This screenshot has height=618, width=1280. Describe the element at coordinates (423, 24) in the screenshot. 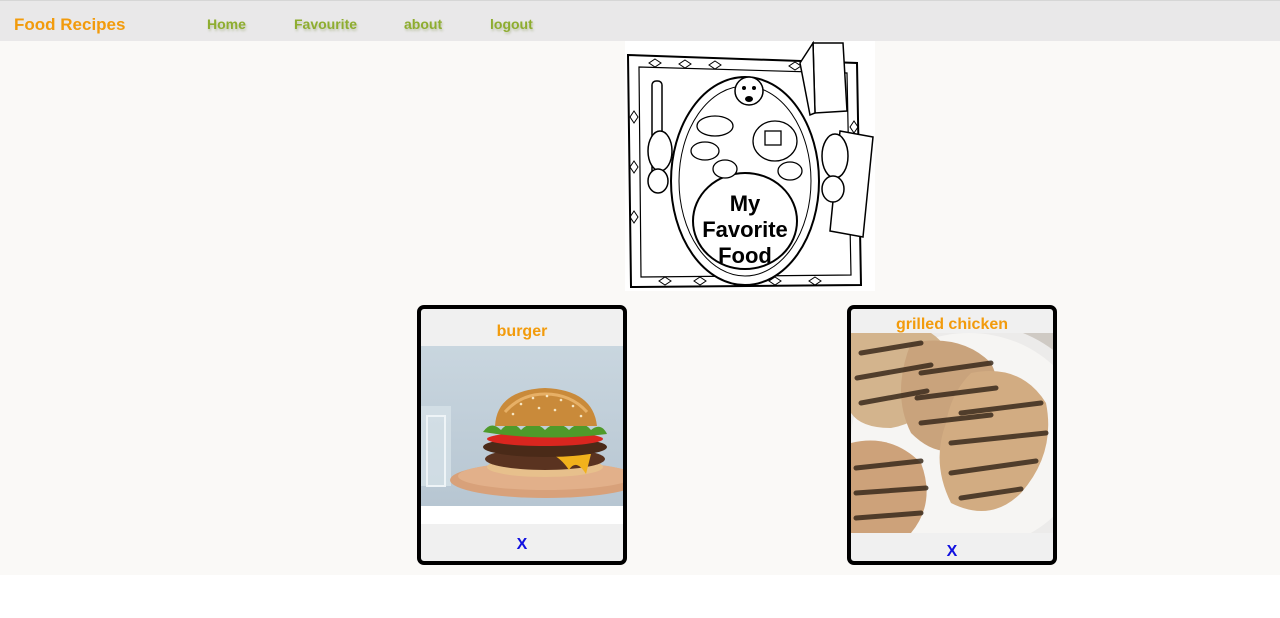

I see `nav-link-about: about` at that location.